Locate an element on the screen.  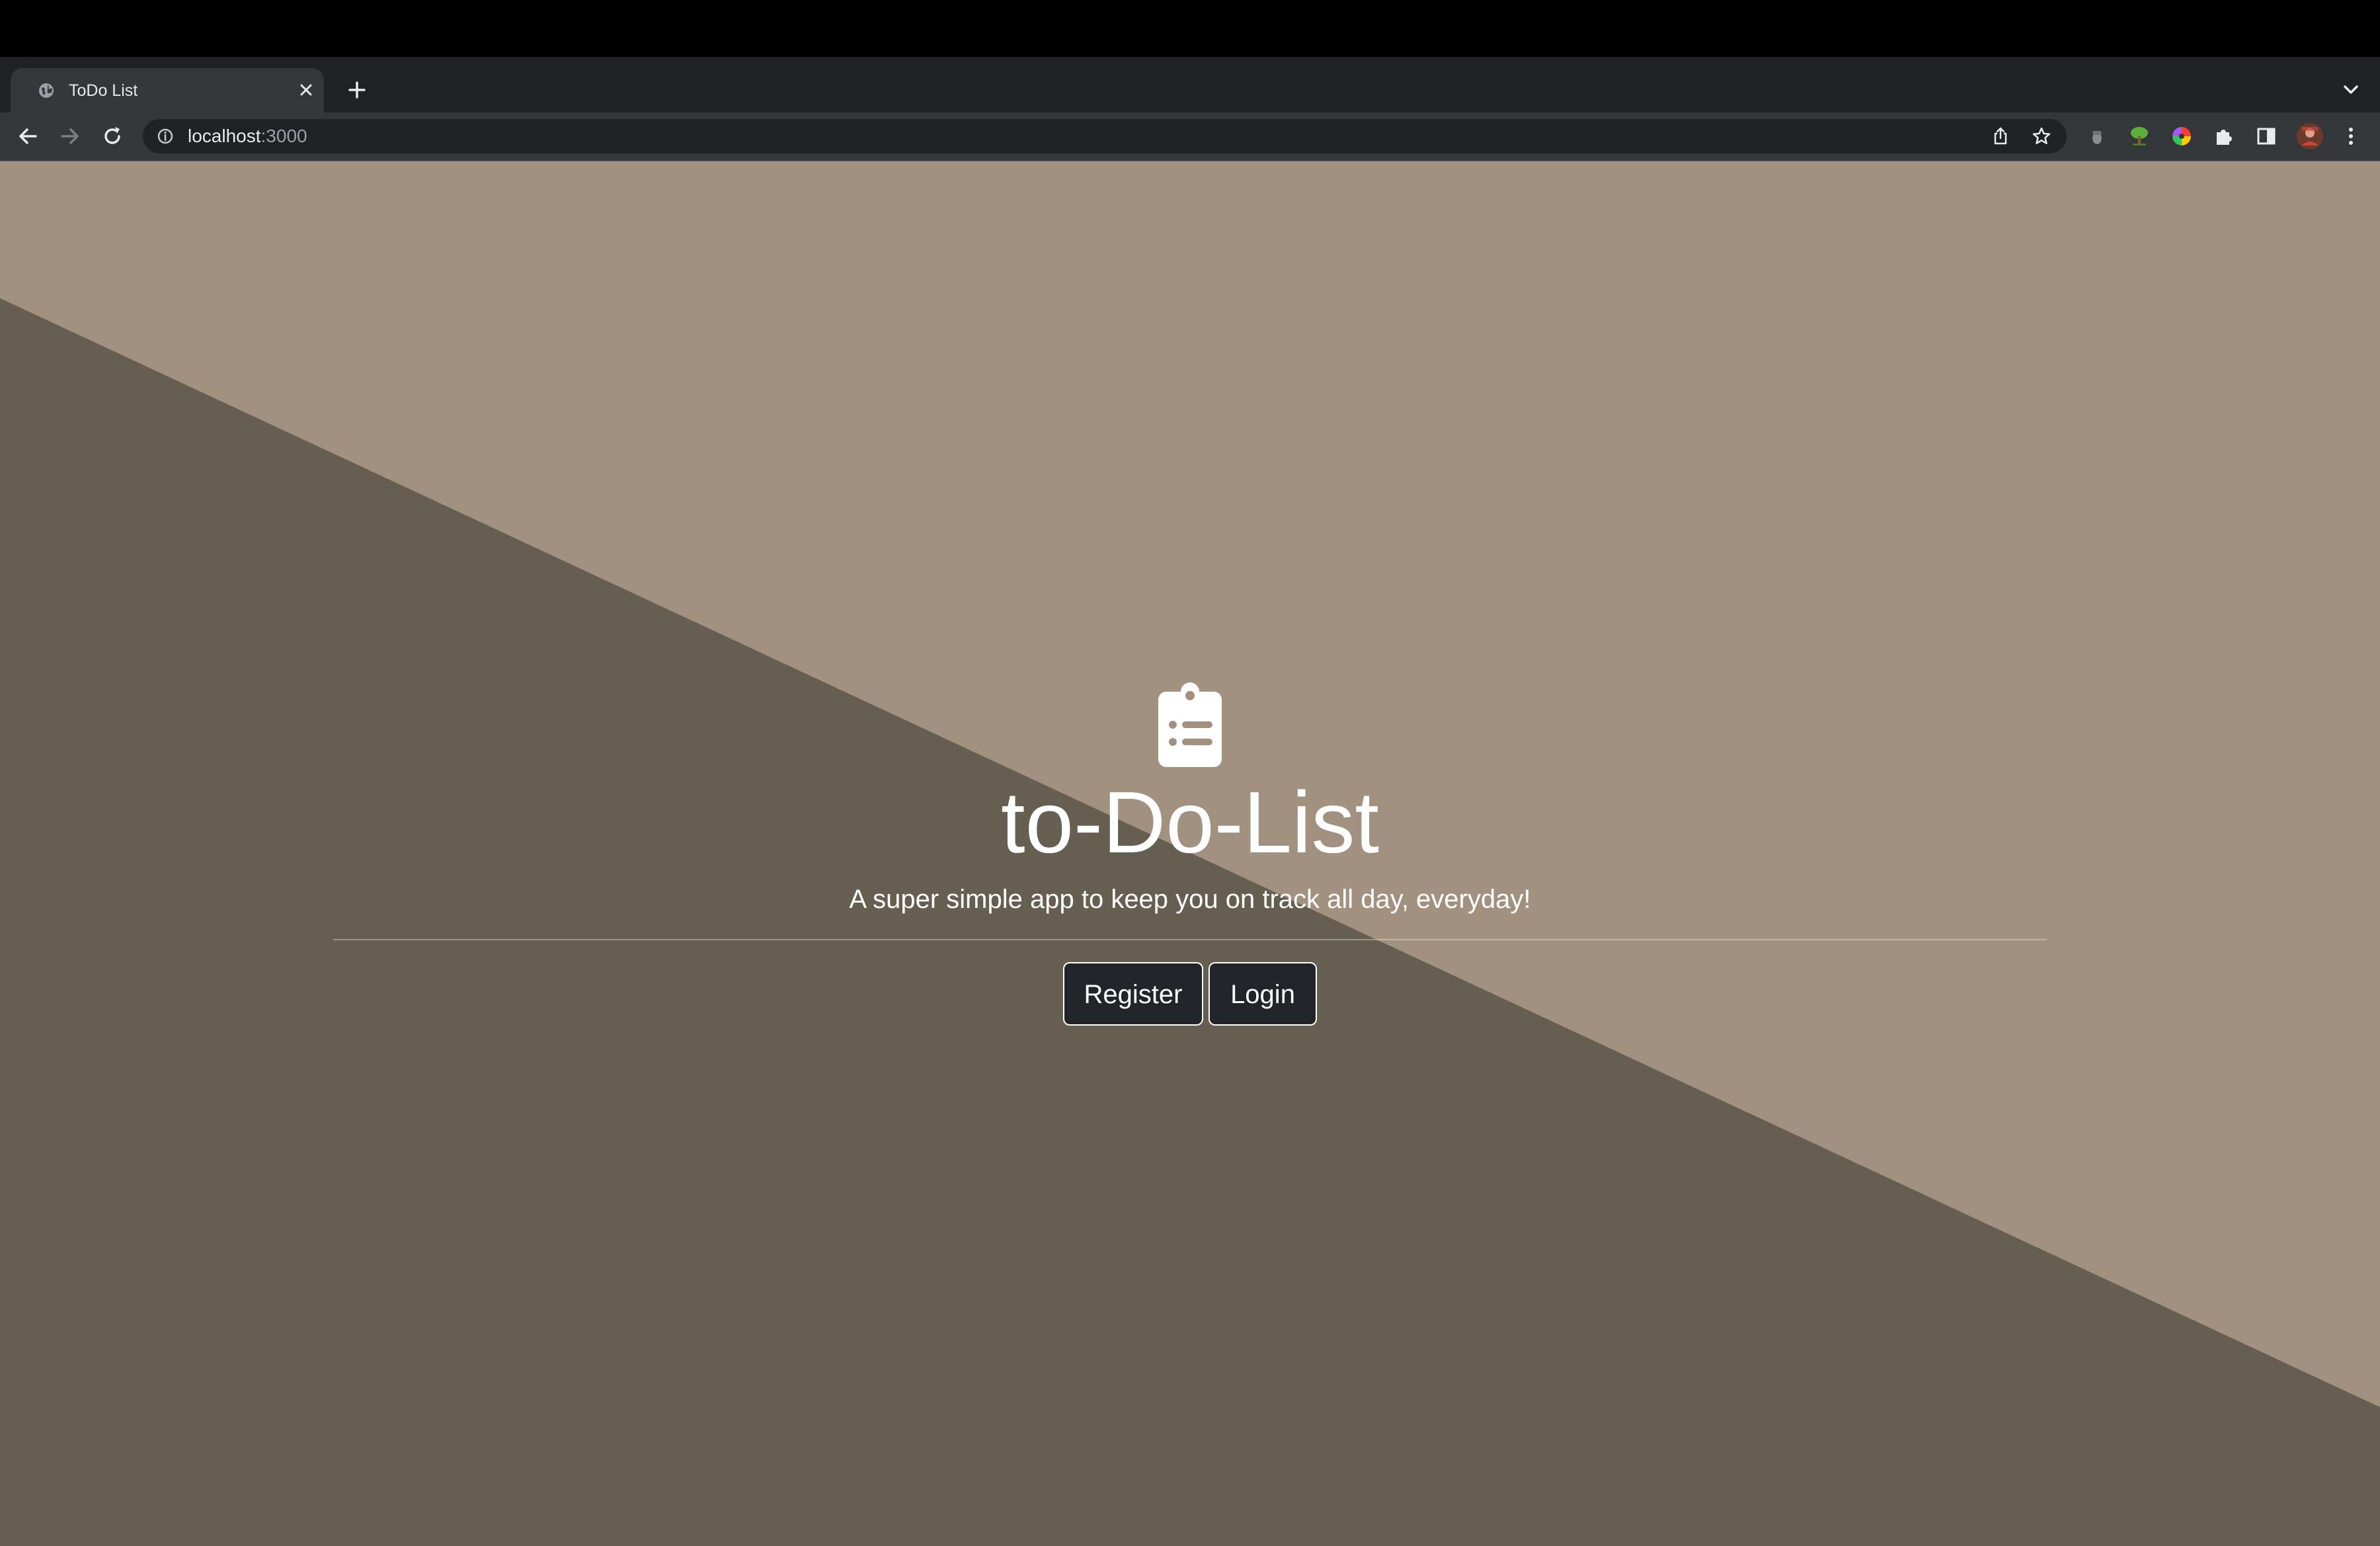
new-tab-icon is located at coordinates (357, 90).